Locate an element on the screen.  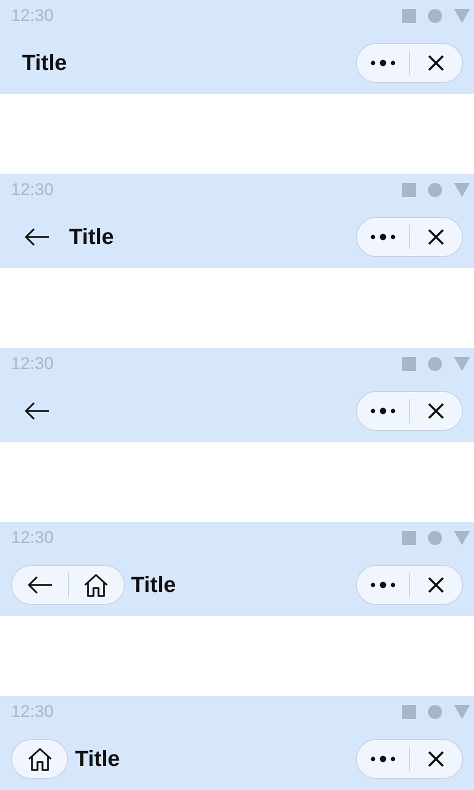
home-button is located at coordinates (39, 759).